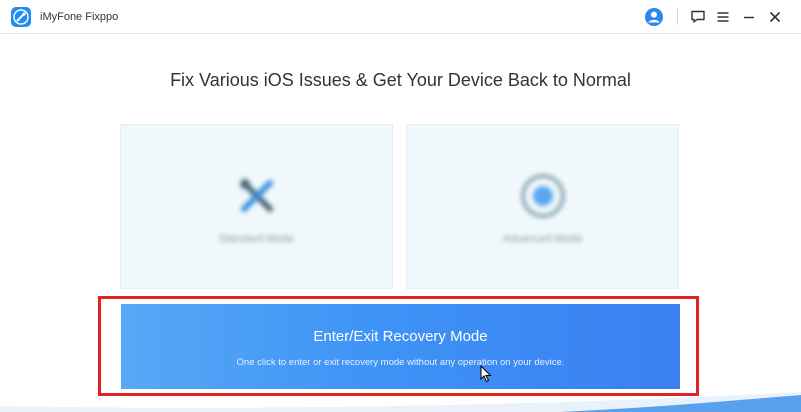 The image size is (801, 412). Describe the element at coordinates (257, 196) in the screenshot. I see `tools-icon` at that location.